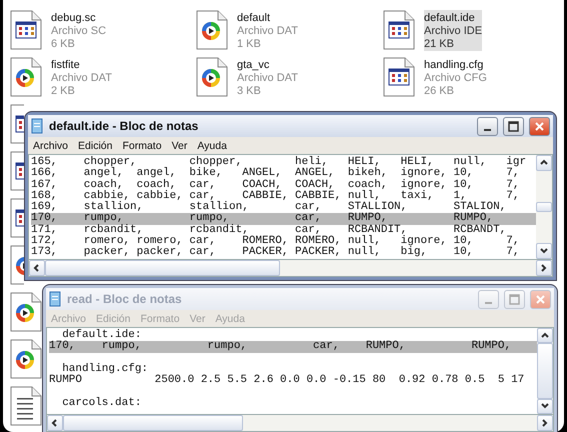  I want to click on text-line: handling.cfg:, so click(106, 369).